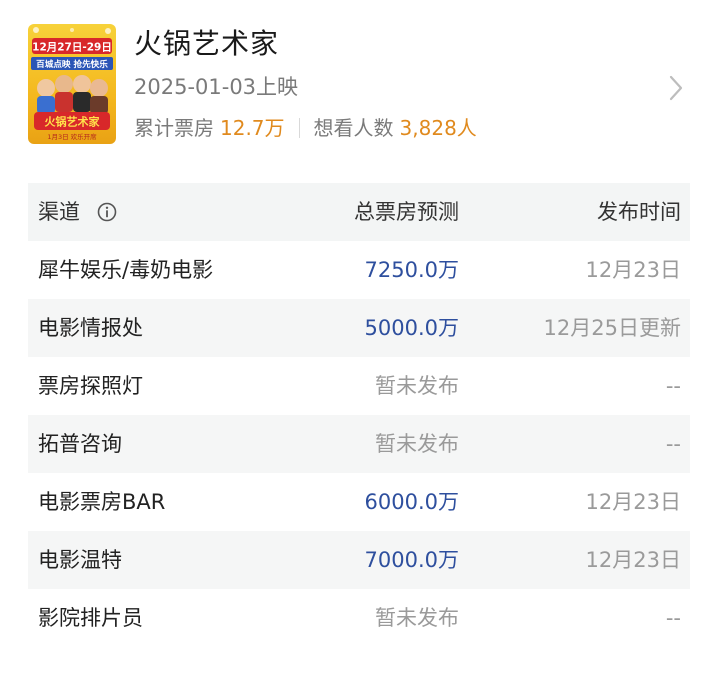 The width and height of the screenshot is (719, 679). Describe the element at coordinates (73, 122) in the screenshot. I see `poster-title: 火锅艺术家` at that location.